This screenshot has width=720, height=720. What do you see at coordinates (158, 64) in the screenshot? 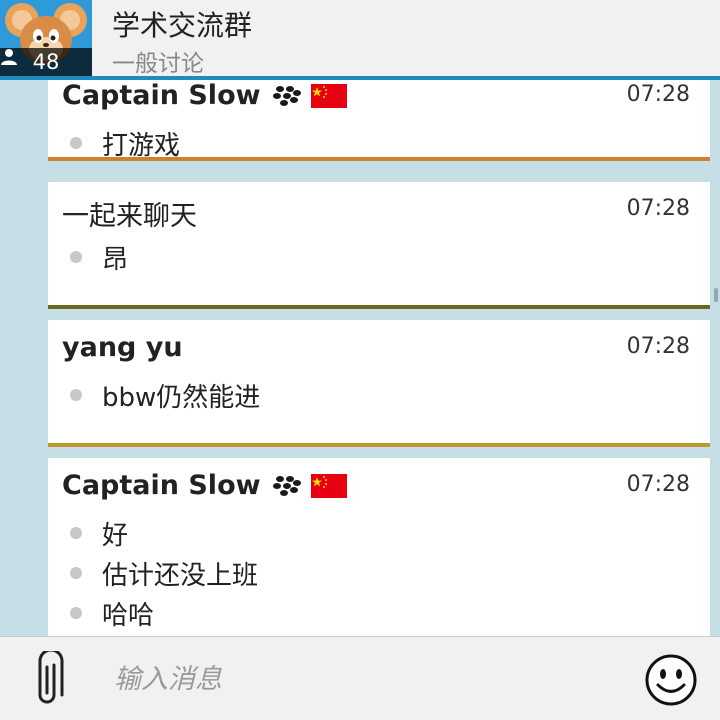
I see `group-topic: 一般讨论` at bounding box center [158, 64].